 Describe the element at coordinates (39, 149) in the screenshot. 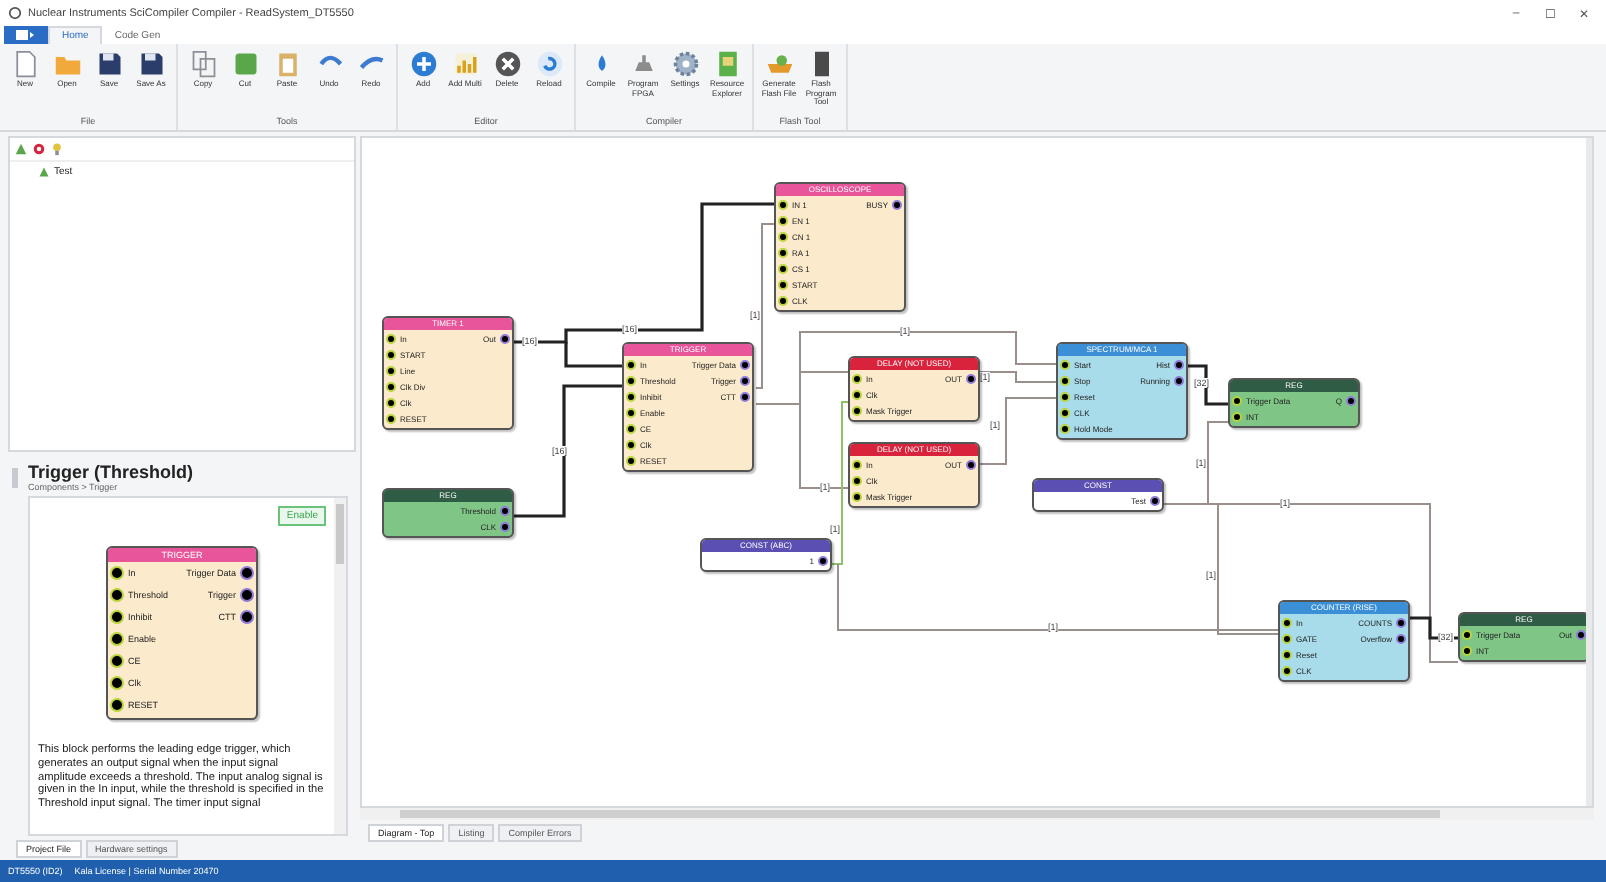

I see `stop-icon` at that location.